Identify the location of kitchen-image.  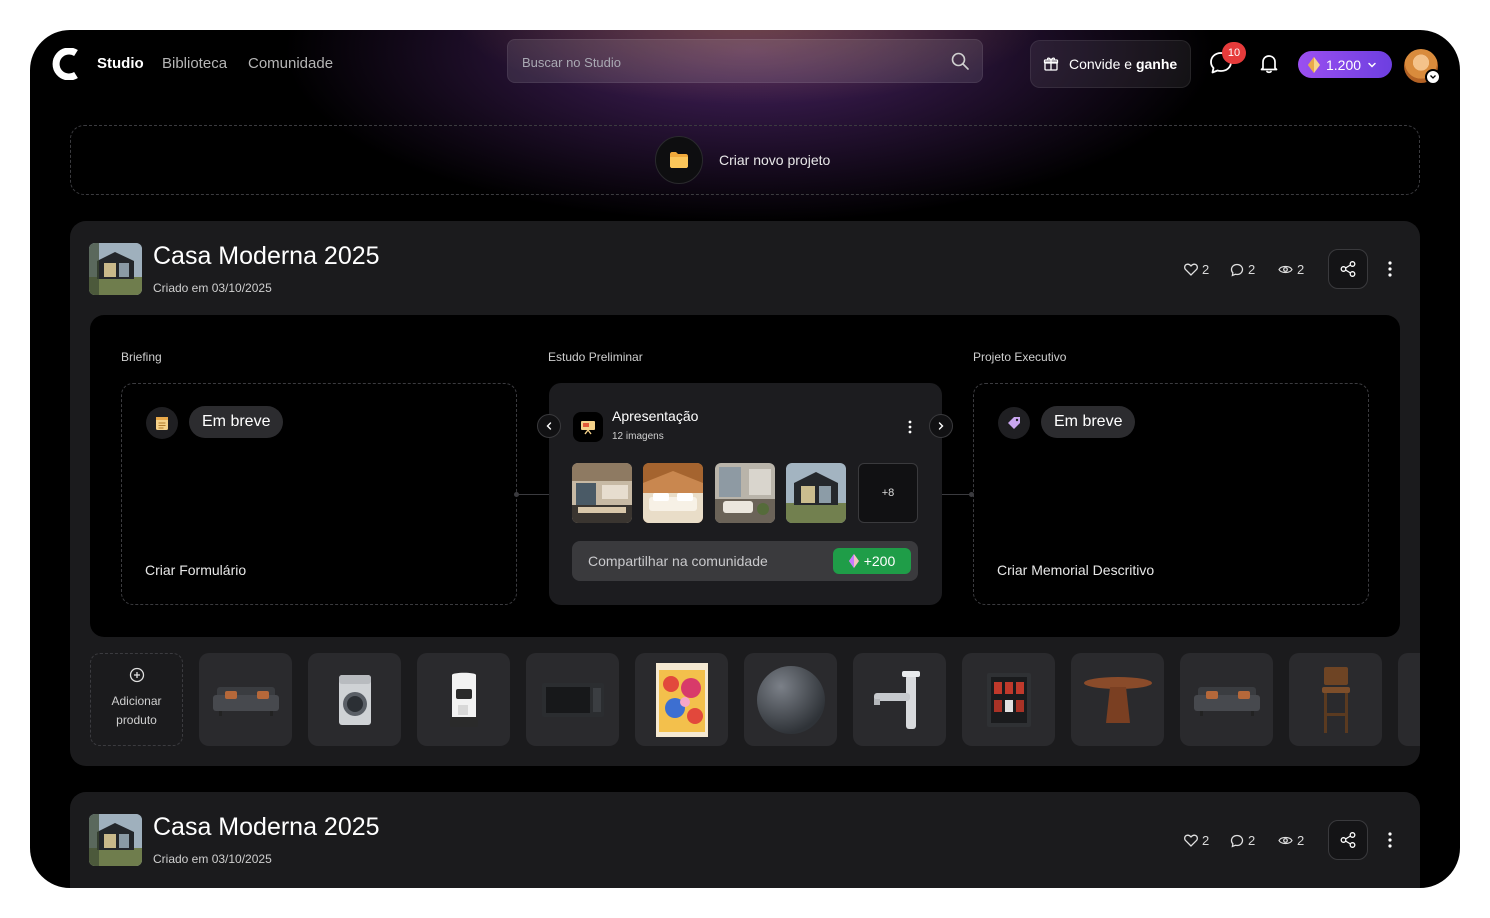
(602, 493).